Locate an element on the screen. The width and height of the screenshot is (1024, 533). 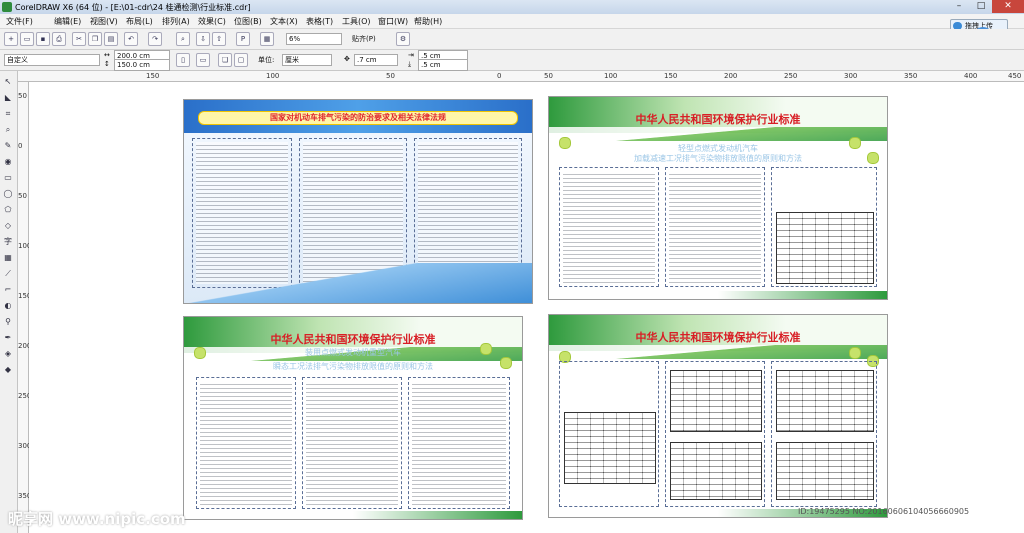
ellipse-tool-icon: ◯ is located at coordinates (8, 194).